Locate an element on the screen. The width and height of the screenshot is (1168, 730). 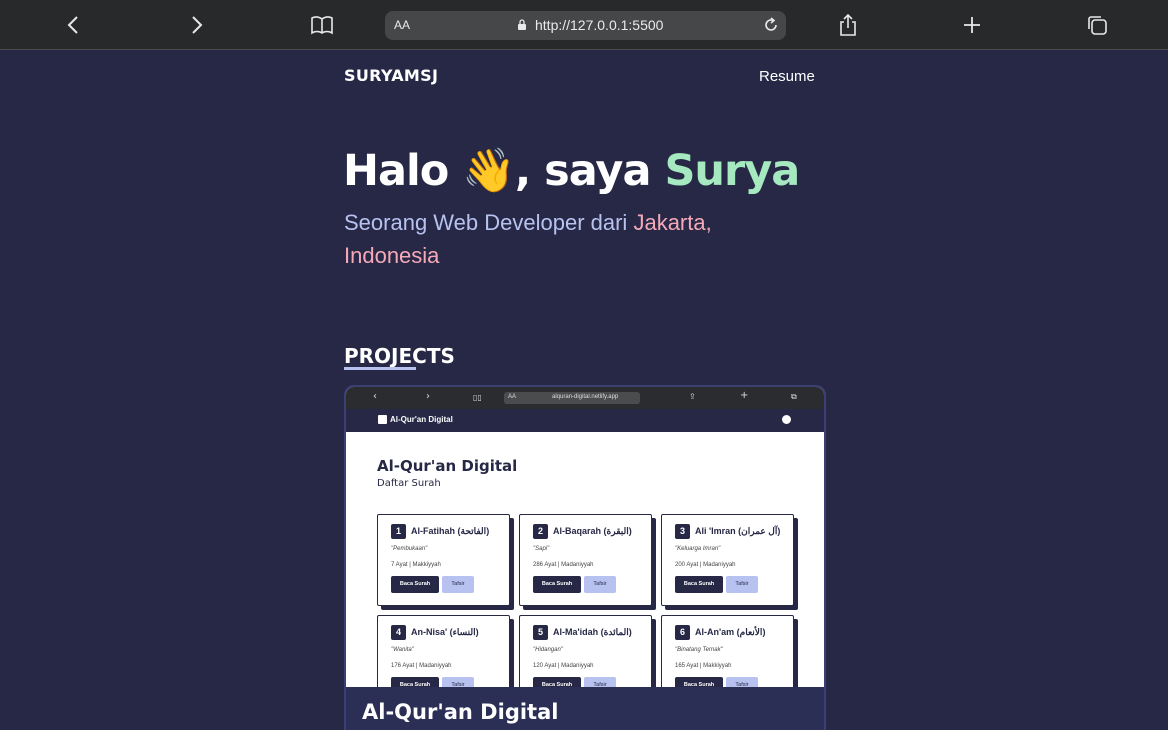
resume-link: Resume is located at coordinates (787, 76).